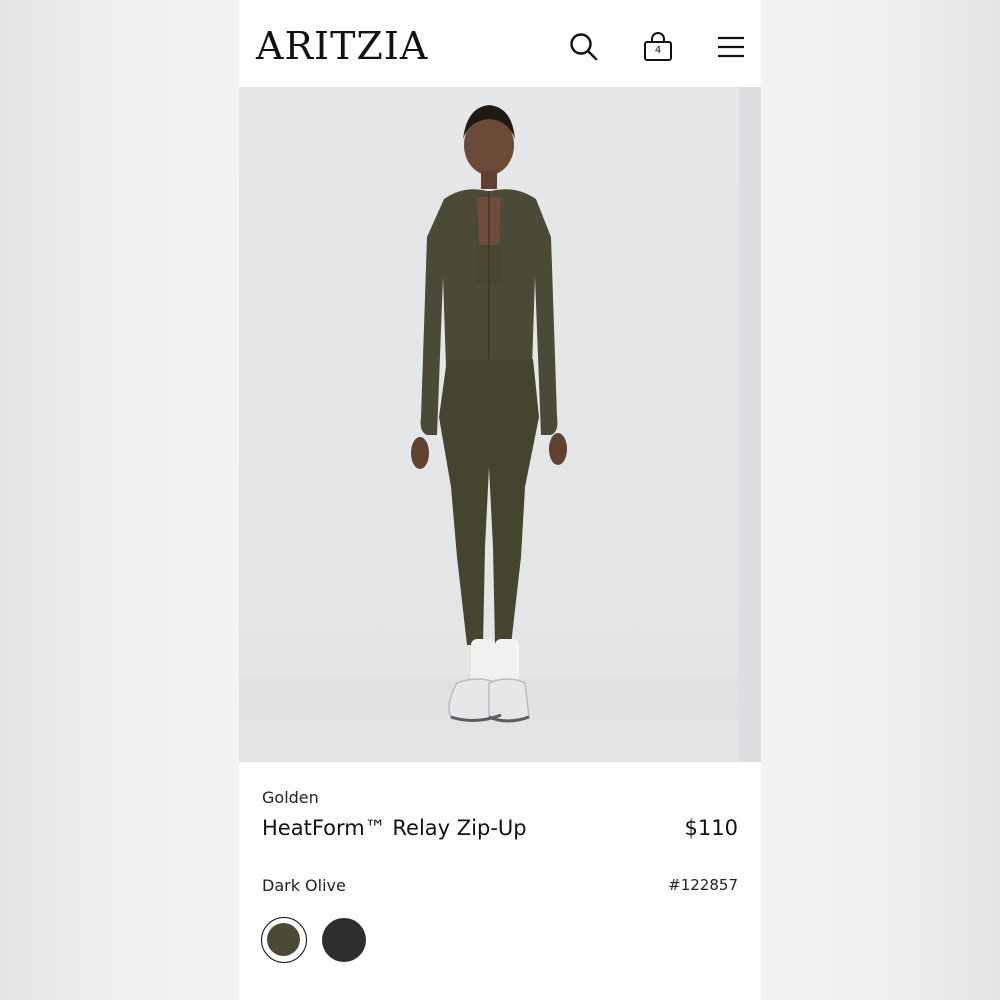  What do you see at coordinates (500, 43) in the screenshot?
I see `site-header: ARITZIA 4` at bounding box center [500, 43].